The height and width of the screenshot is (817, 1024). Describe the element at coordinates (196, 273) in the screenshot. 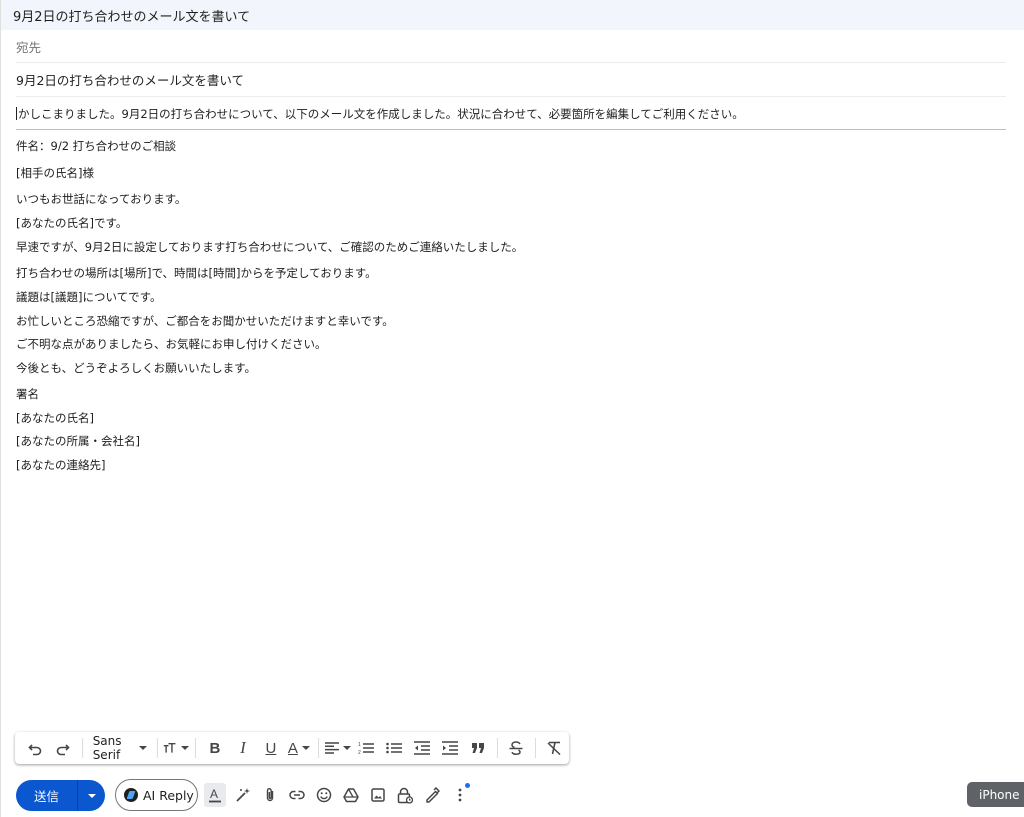

I see `body-line: 打ち合わせの場所は[場所]で、時間は[時間]からを予定しております。` at that location.